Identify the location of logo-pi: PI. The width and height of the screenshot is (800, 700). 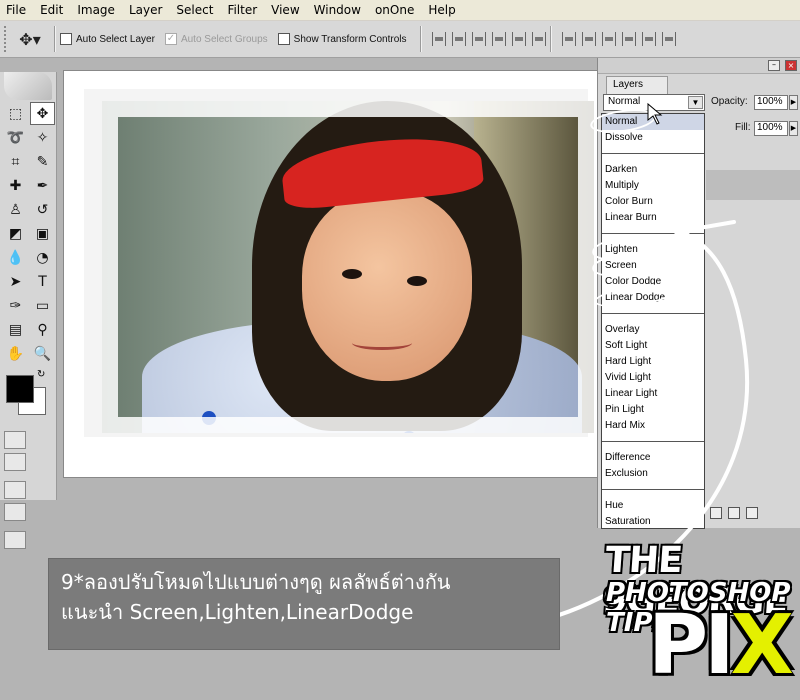
(691, 645).